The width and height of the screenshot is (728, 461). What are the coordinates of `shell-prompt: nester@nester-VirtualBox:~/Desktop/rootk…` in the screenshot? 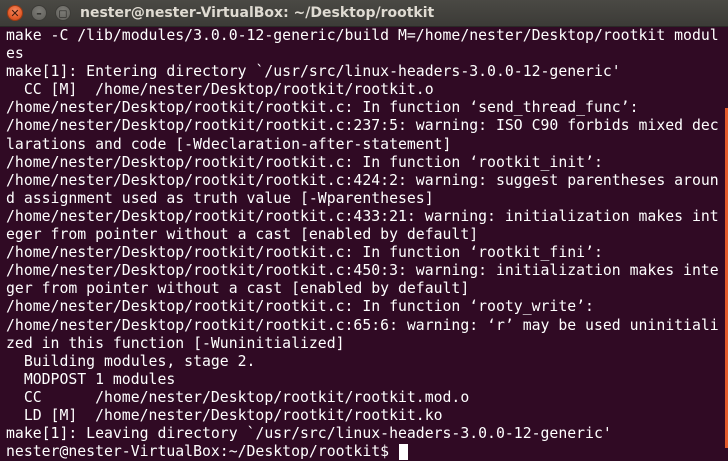 It's located at (202, 452).